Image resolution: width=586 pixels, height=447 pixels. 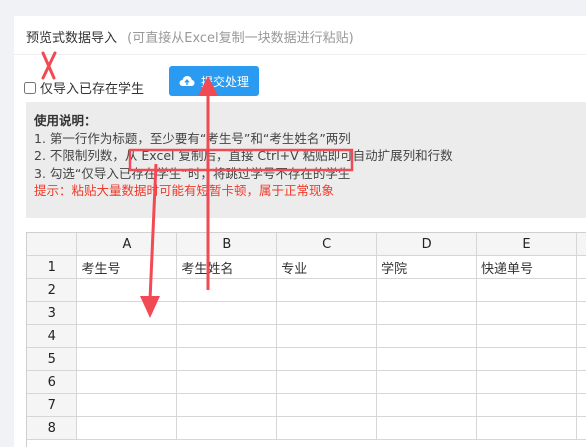 What do you see at coordinates (224, 81) in the screenshot?
I see `submit-button-label: 提交处理` at bounding box center [224, 81].